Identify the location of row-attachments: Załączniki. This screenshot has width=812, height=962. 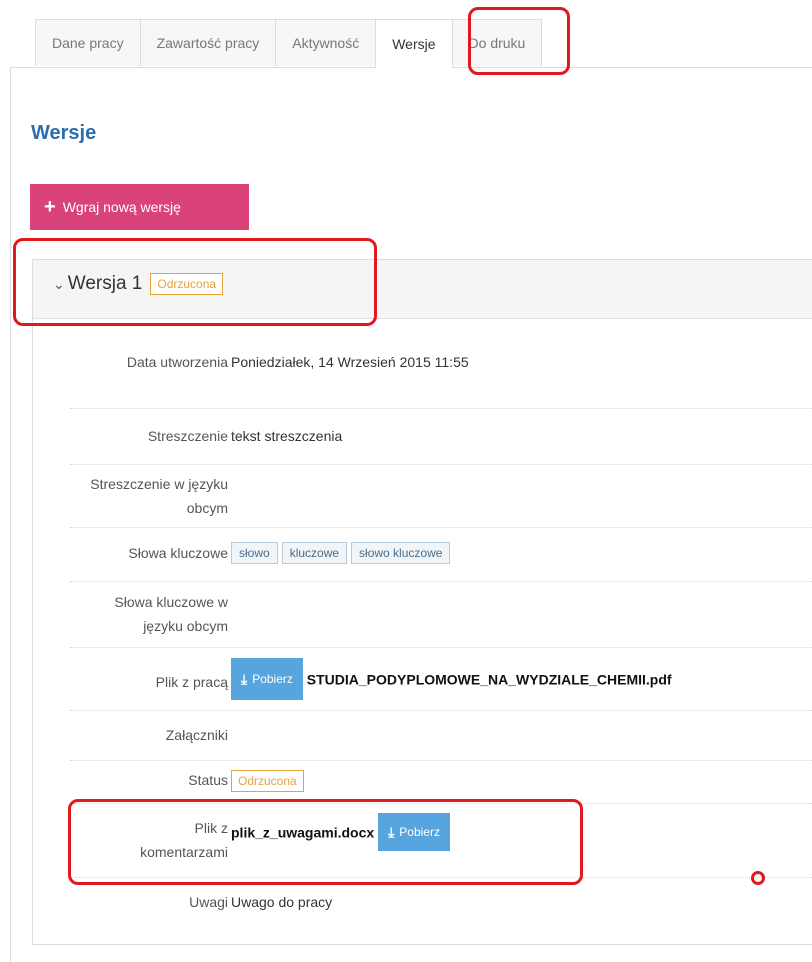
(441, 736).